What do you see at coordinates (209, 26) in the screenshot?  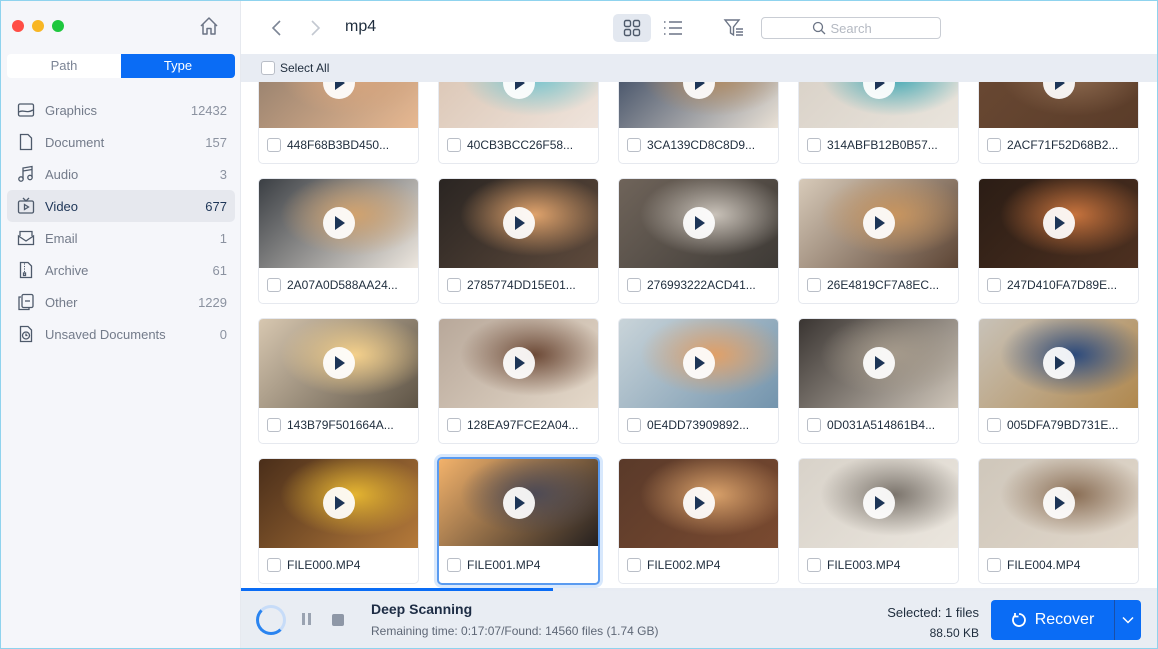 I see `home-button` at bounding box center [209, 26].